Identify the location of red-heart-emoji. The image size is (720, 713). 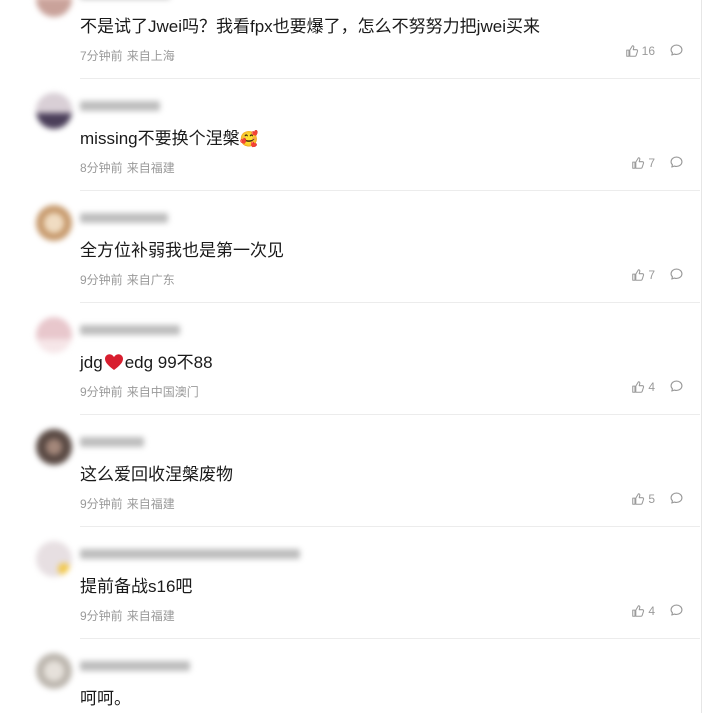
(114, 362).